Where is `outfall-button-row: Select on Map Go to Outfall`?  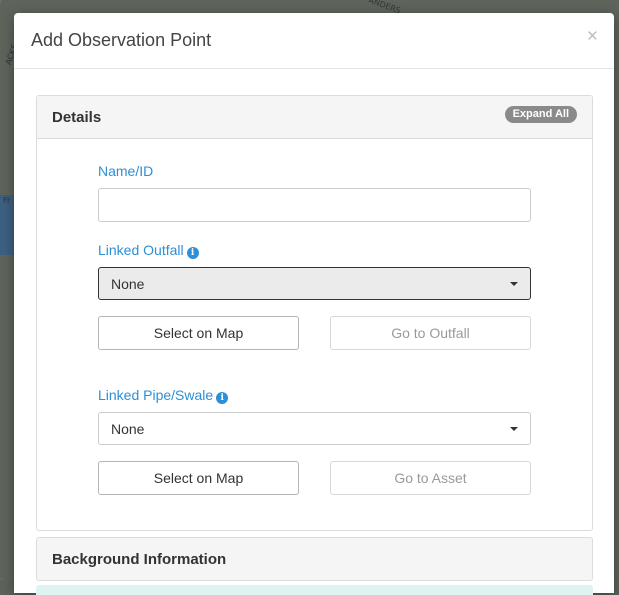 outfall-button-row: Select on Map Go to Outfall is located at coordinates (314, 333).